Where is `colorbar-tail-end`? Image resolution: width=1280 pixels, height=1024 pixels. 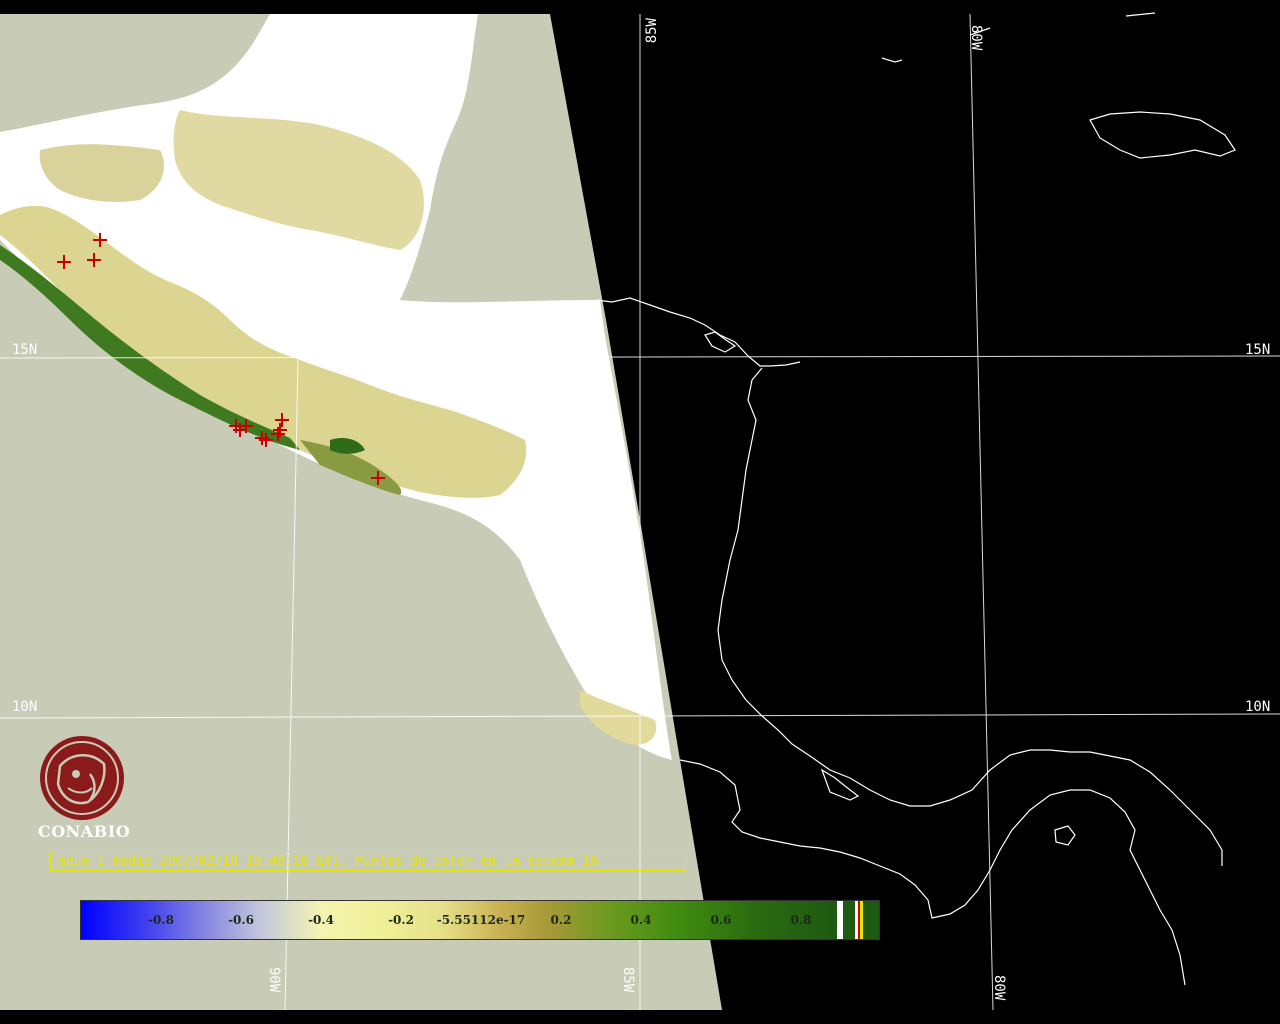 colorbar-tail-end is located at coordinates (871, 920).